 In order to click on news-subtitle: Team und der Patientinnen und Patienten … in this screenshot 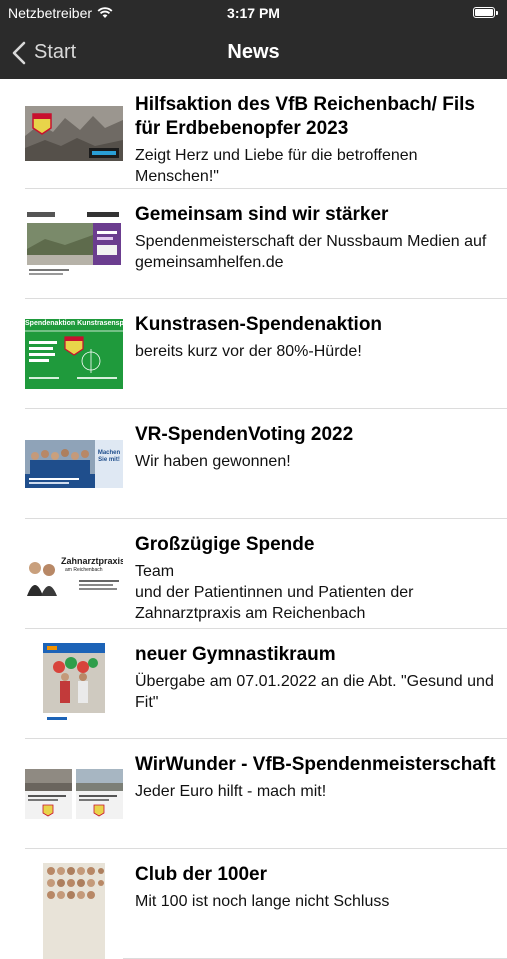, I will do `click(274, 592)`.